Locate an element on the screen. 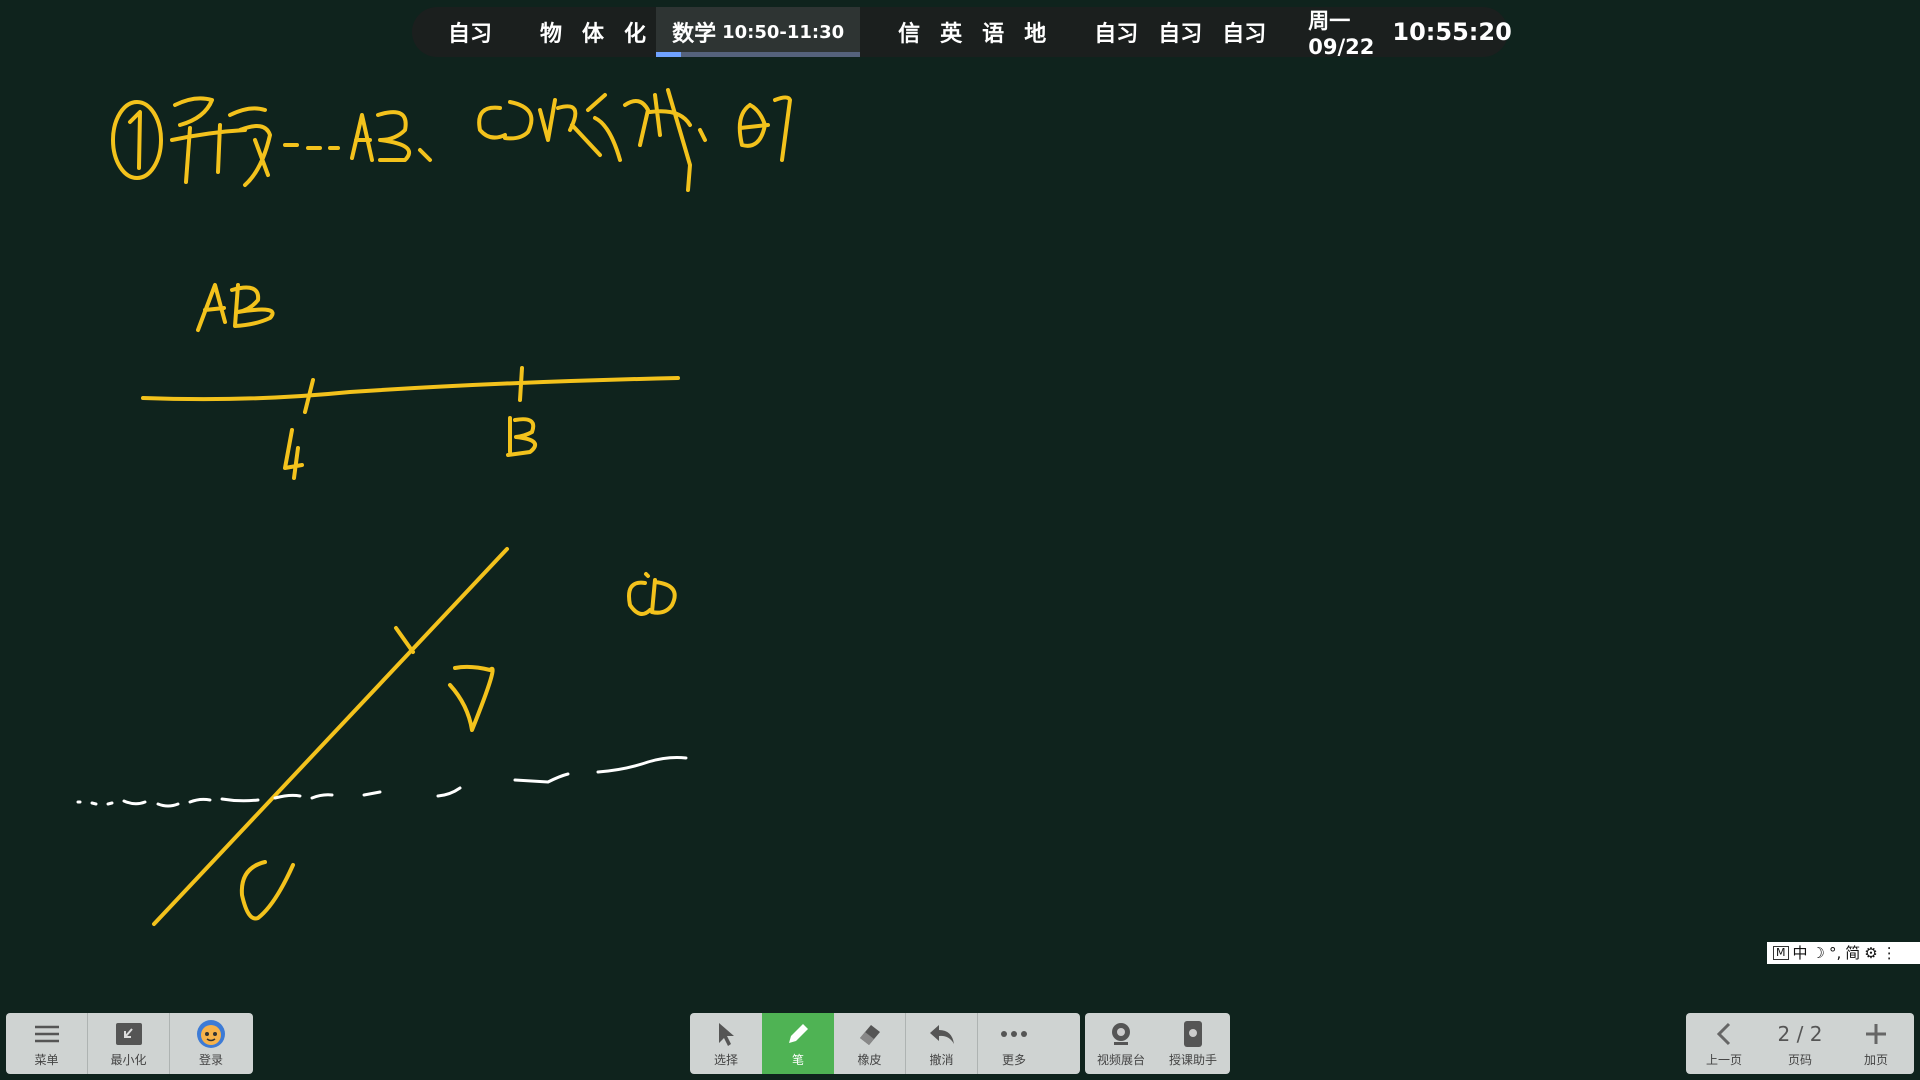  ime-mode-icon: M is located at coordinates (1781, 953).